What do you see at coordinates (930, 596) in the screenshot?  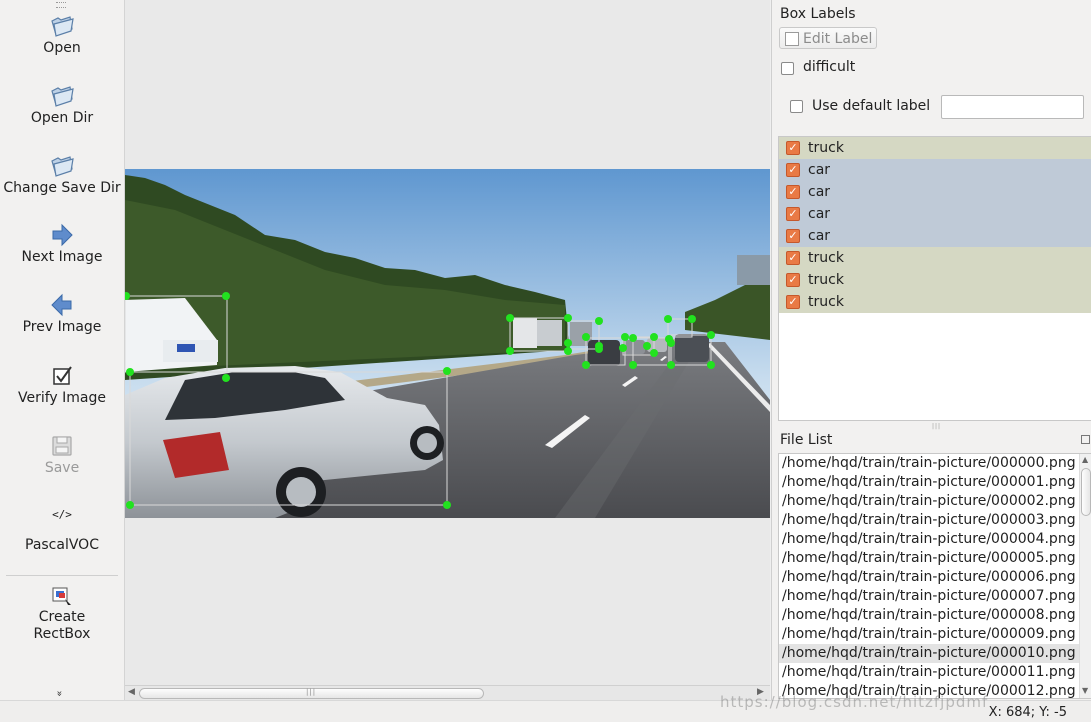 I see `file-list-item: /home/hqd/train/train-picture/000007.png` at bounding box center [930, 596].